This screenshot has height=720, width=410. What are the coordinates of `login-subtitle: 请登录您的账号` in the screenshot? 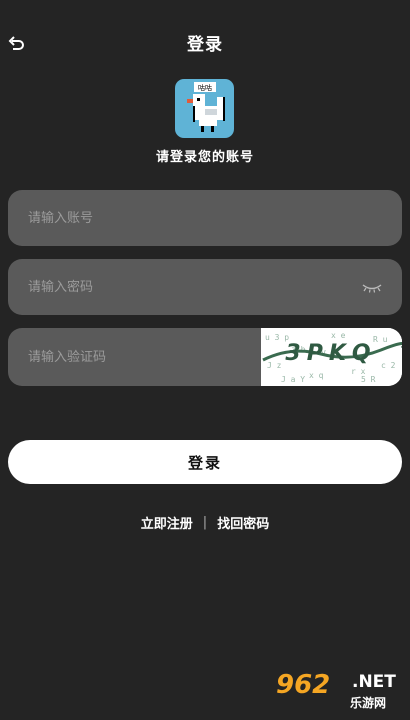 It's located at (204, 157).